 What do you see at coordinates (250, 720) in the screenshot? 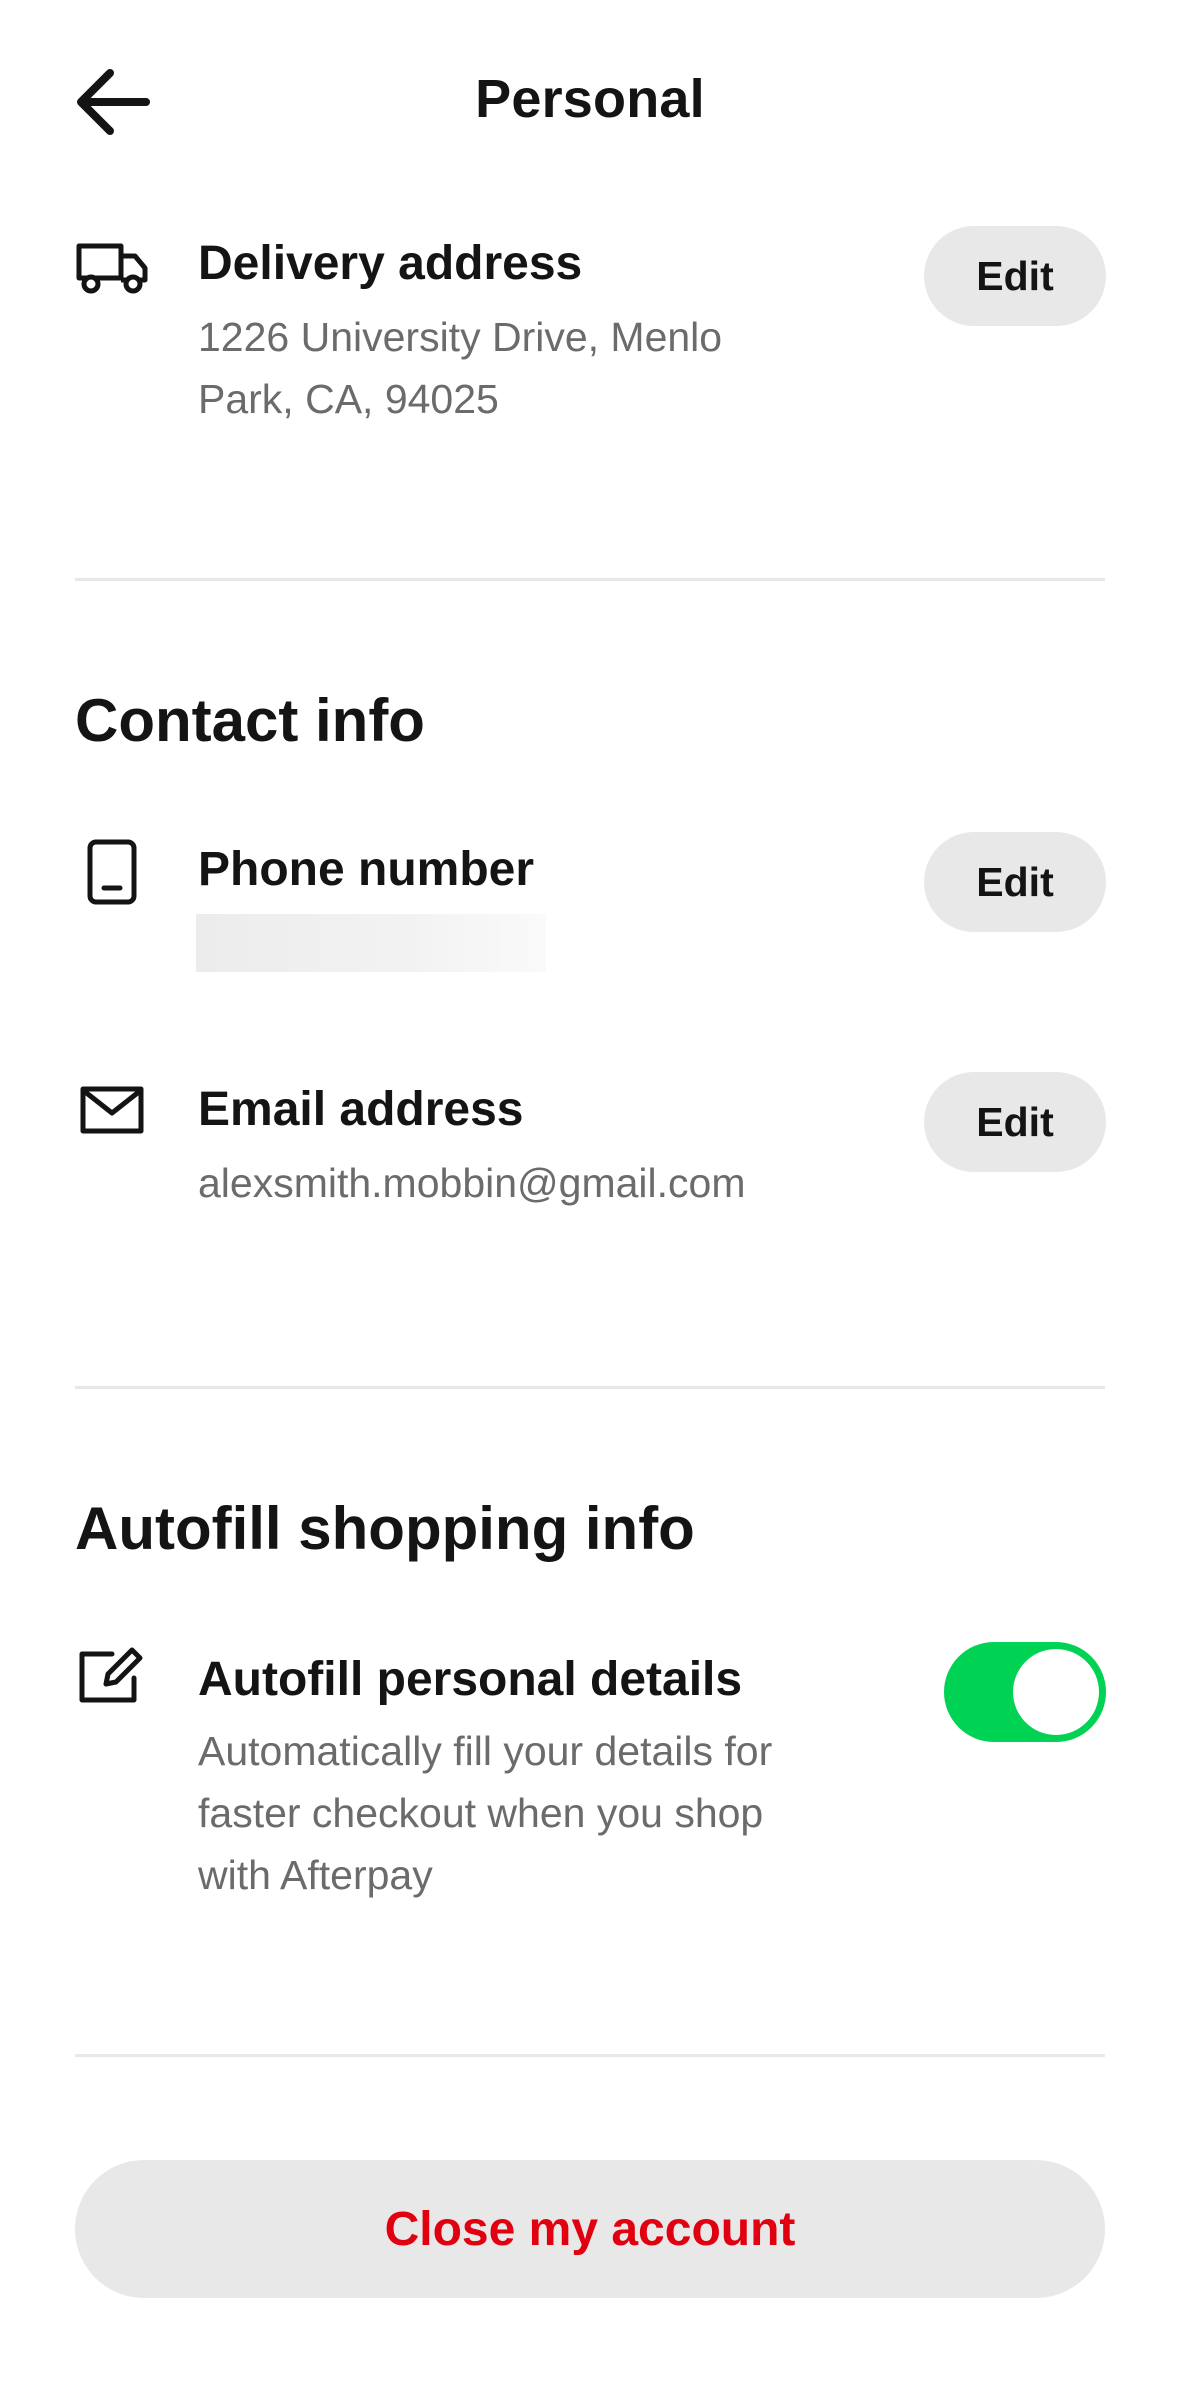
I see `contact-info-heading: Contact info` at bounding box center [250, 720].